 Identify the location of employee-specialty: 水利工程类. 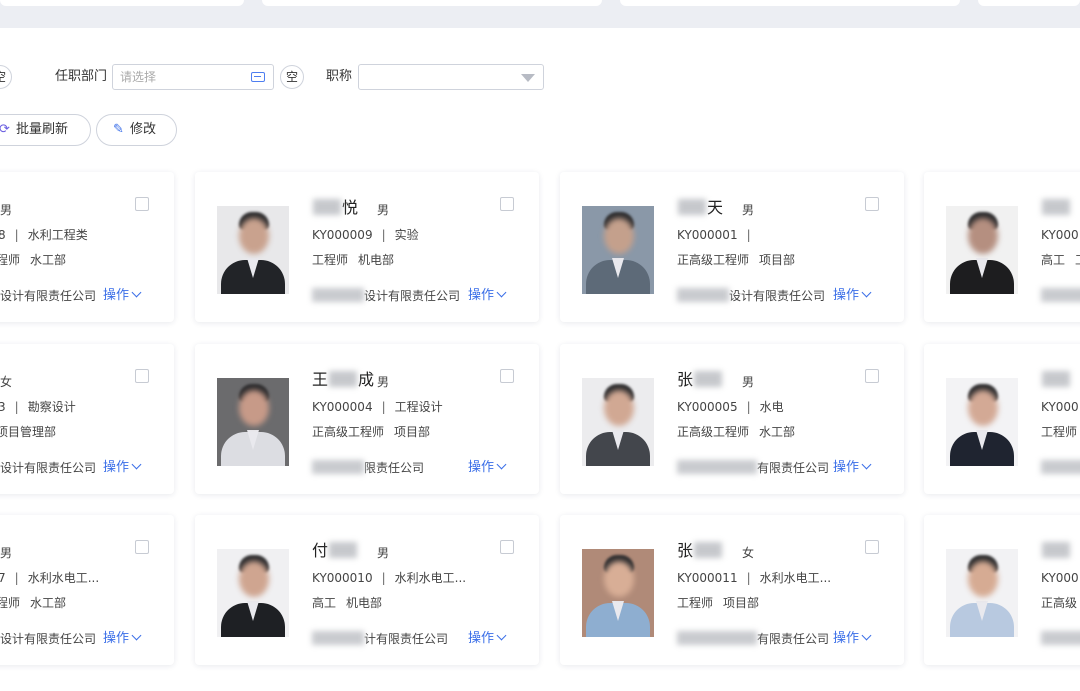
(57, 235).